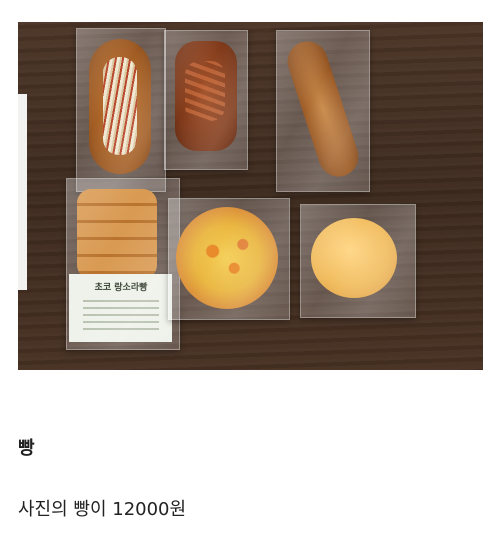 The width and height of the screenshot is (500, 538). Describe the element at coordinates (121, 288) in the screenshot. I see `product-label-name: 초코 랑소라빵` at that location.